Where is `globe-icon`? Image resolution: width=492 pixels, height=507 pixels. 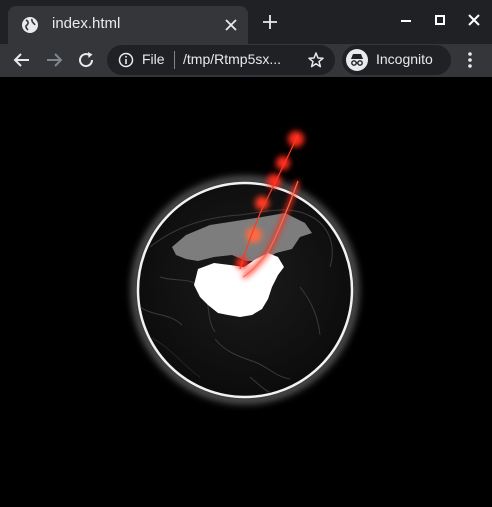 globe-icon is located at coordinates (30, 25).